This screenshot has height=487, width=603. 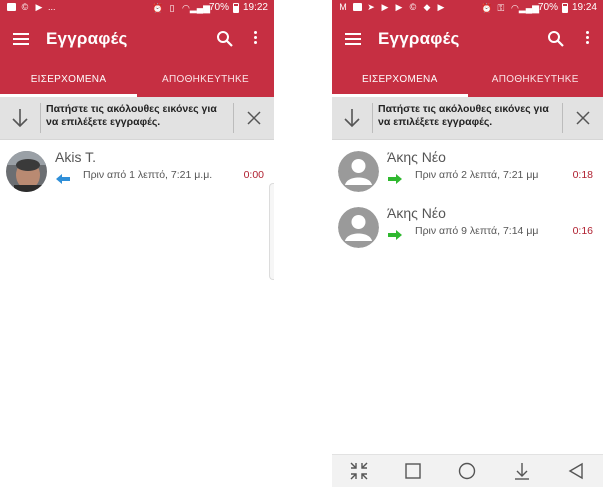 I want to click on status-bar: M ➤ ▶ ▶ © ◆ ▶ ⏰ ⚿ ◠ ▂▄▆ 70% 19:24, so click(x=467, y=8).